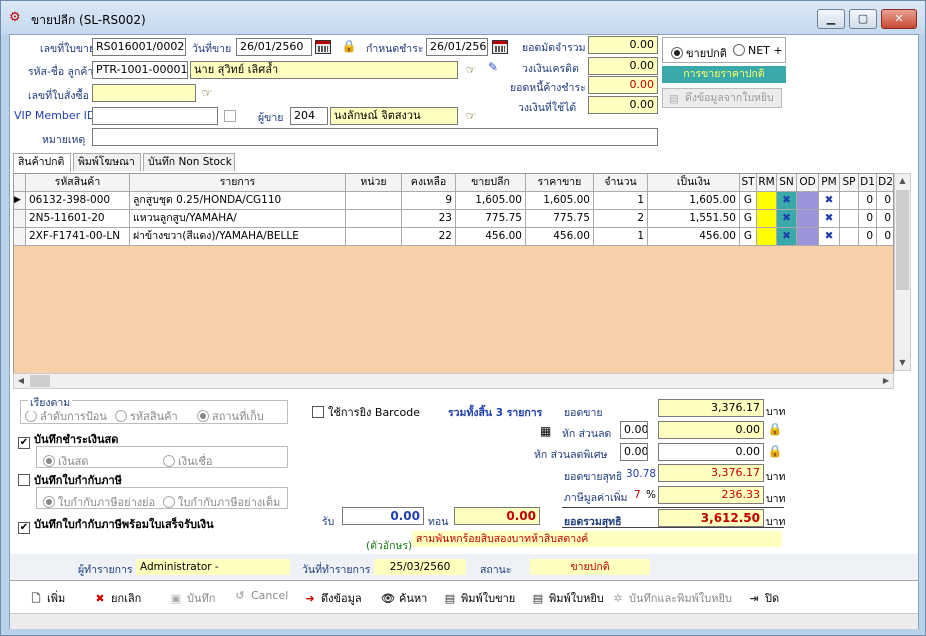 The image size is (926, 636). Describe the element at coordinates (78, 219) in the screenshot. I see `grid-cell-code: 2N5-11601-20` at that location.